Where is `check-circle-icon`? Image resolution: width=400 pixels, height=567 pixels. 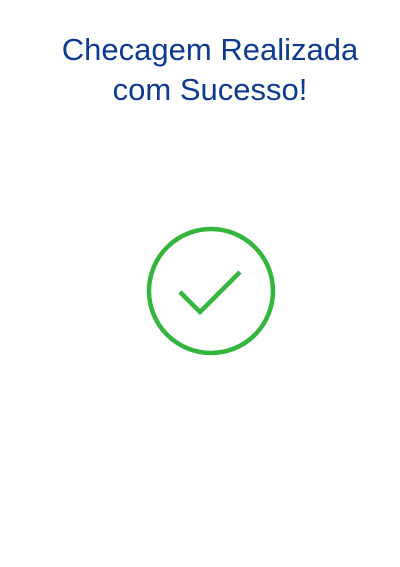 check-circle-icon is located at coordinates (211, 291).